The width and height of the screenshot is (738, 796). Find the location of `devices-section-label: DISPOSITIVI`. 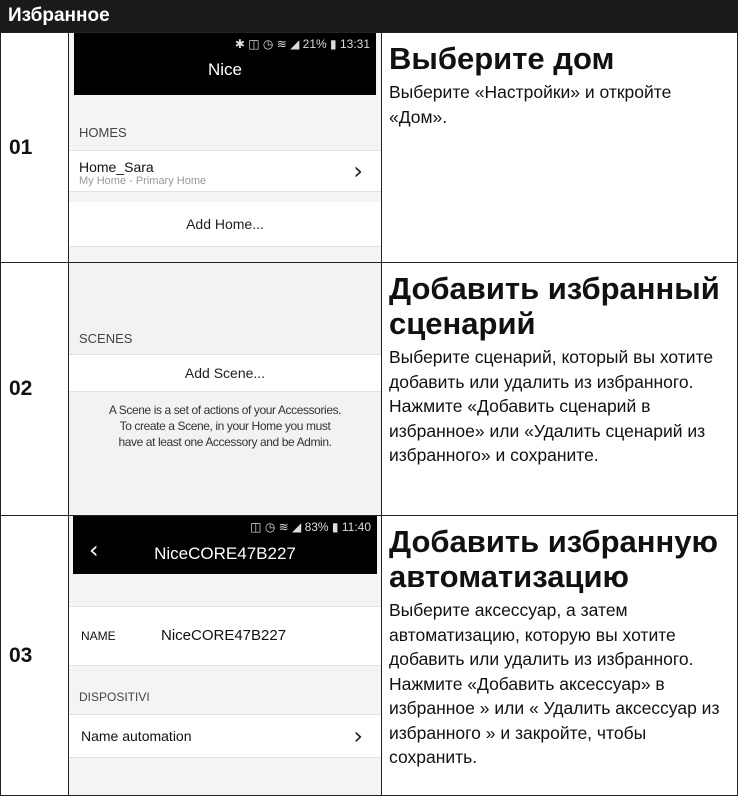

devices-section-label: DISPOSITIVI is located at coordinates (114, 697).